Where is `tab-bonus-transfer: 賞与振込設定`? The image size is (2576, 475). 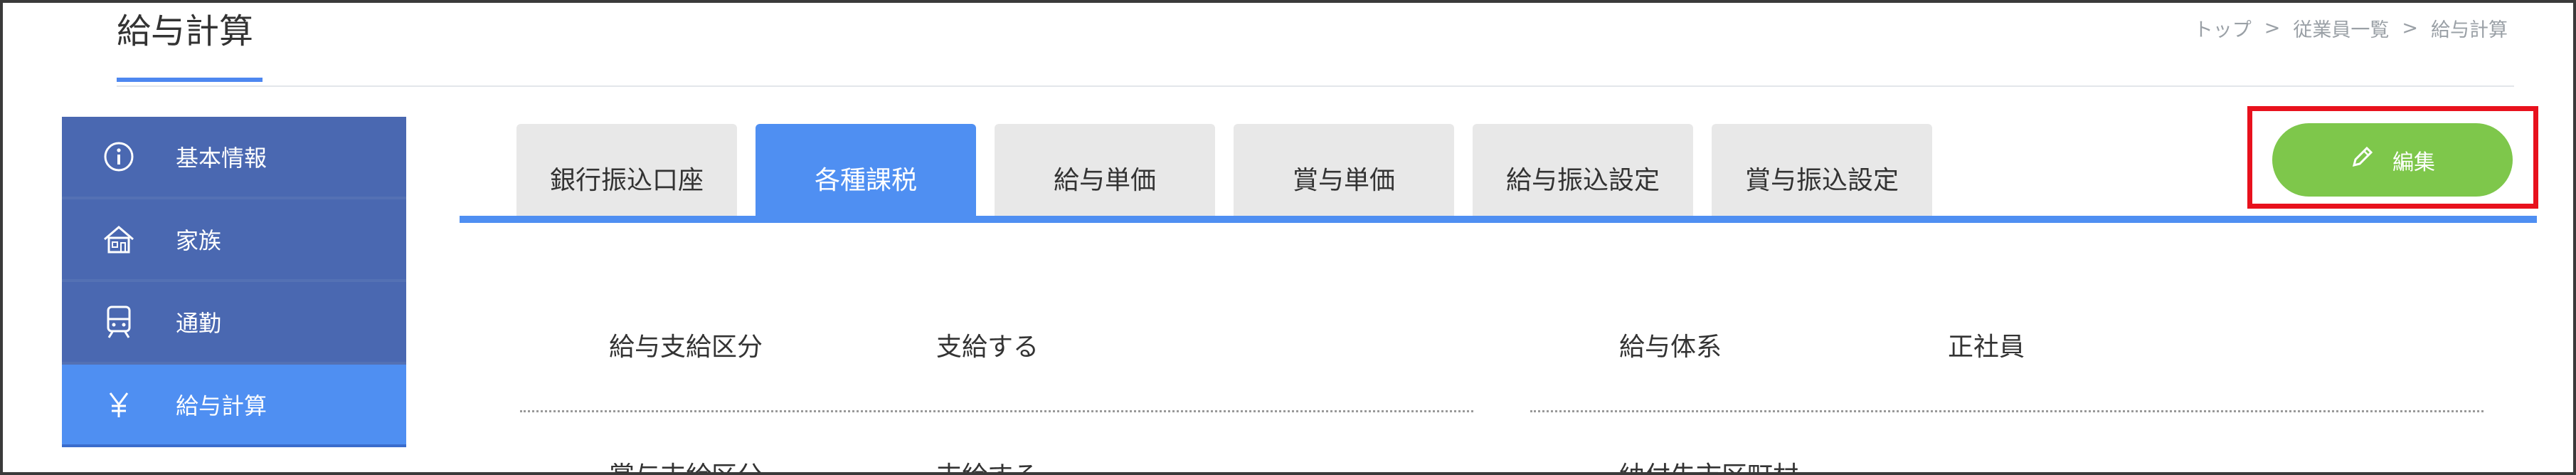 tab-bonus-transfer: 賞与振込設定 is located at coordinates (1822, 170).